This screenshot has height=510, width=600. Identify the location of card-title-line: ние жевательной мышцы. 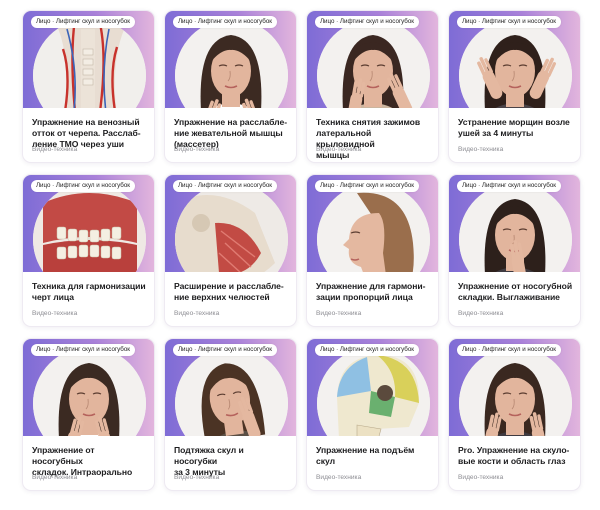
(228, 133).